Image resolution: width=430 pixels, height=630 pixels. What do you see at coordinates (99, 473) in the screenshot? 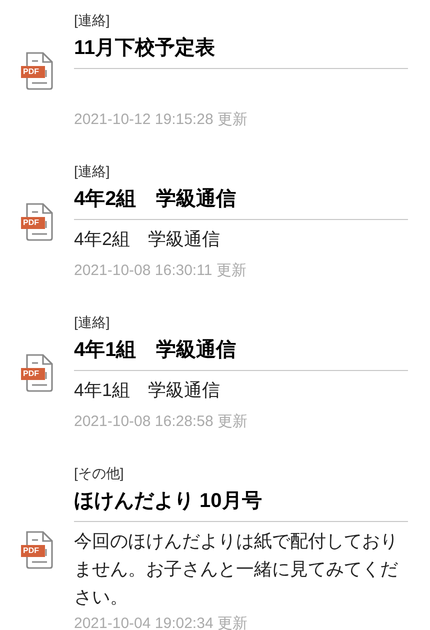
I see `category-label: [その他]` at bounding box center [99, 473].